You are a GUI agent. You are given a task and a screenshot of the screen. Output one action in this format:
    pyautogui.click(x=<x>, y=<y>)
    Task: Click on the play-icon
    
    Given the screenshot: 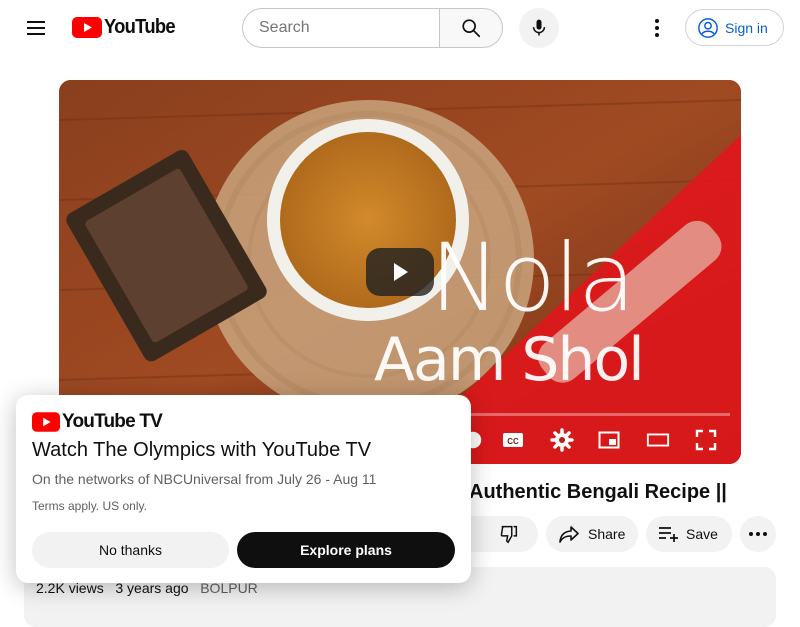 What is the action you would take?
    pyautogui.click(x=401, y=272)
    